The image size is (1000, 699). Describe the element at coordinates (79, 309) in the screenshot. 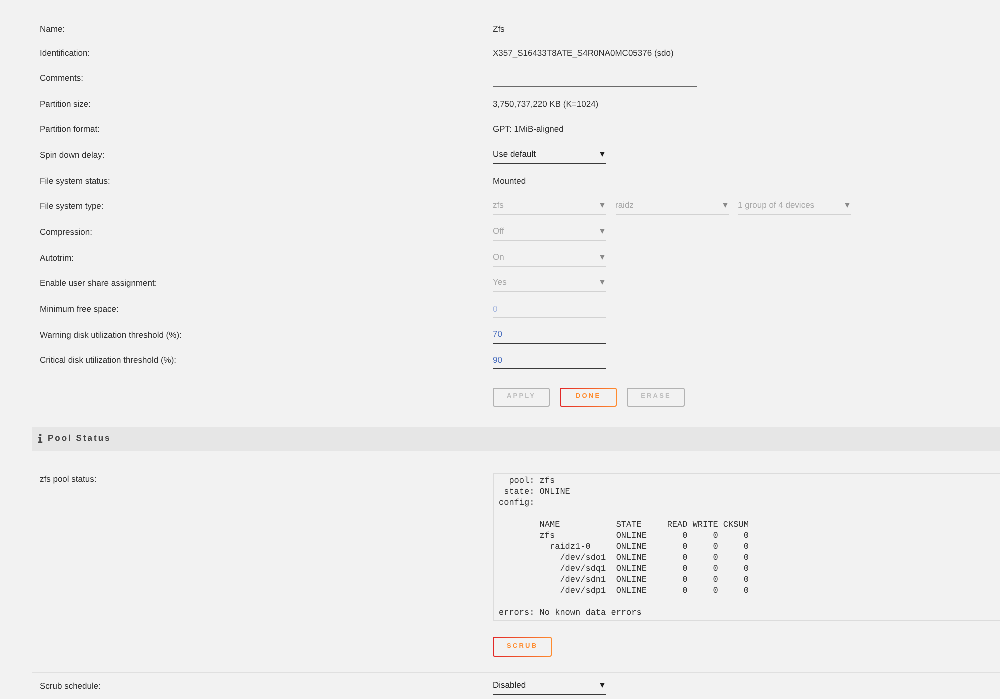

I see `field-label: Minimum free space:` at that location.